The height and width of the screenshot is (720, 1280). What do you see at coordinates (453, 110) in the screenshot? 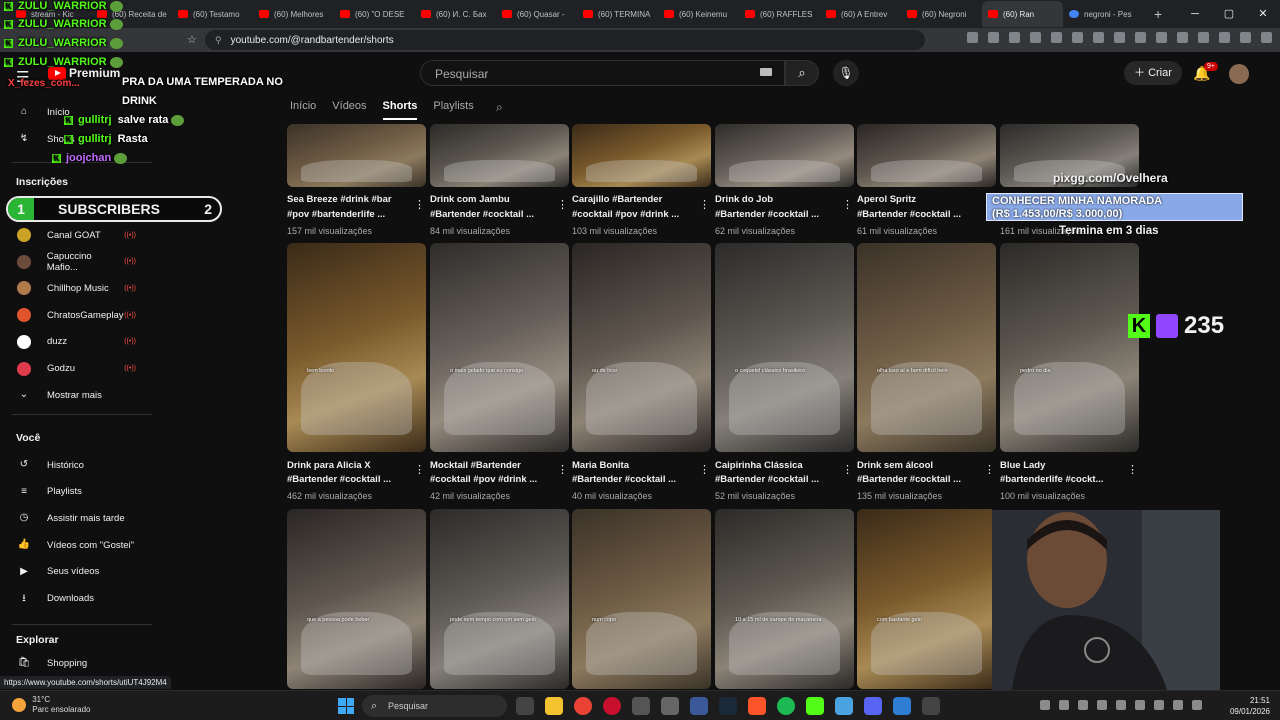
I see `tab-playlists: Playlists` at bounding box center [453, 110].